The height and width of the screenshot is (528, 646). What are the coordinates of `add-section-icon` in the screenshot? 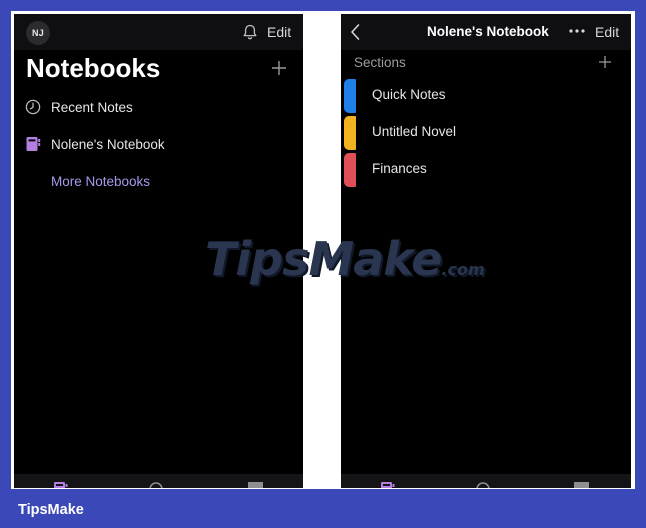 It's located at (605, 62).